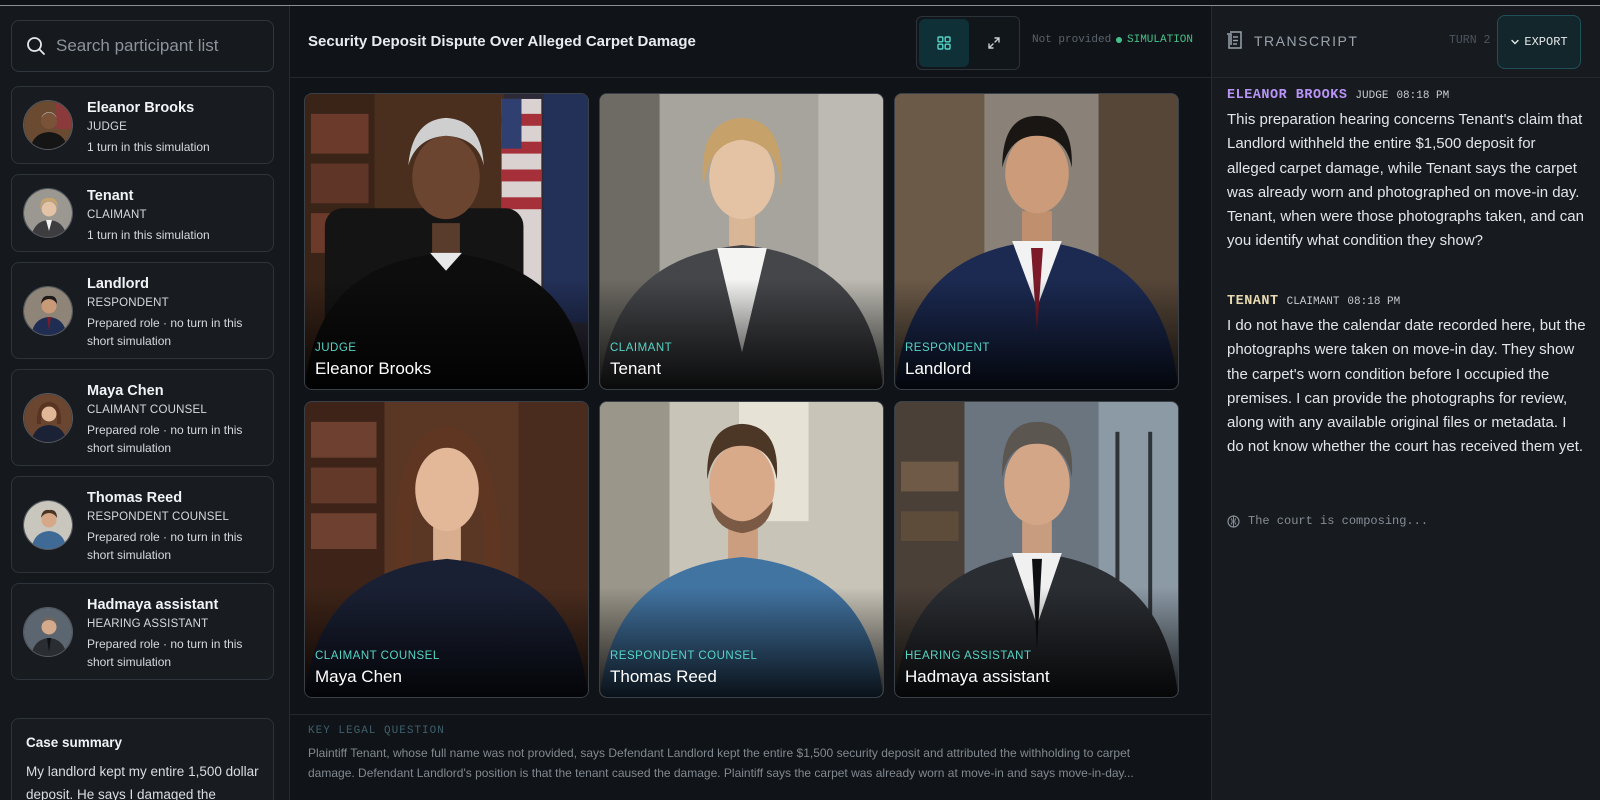 The image size is (1600, 800). I want to click on export-button: EXPORT, so click(1539, 42).